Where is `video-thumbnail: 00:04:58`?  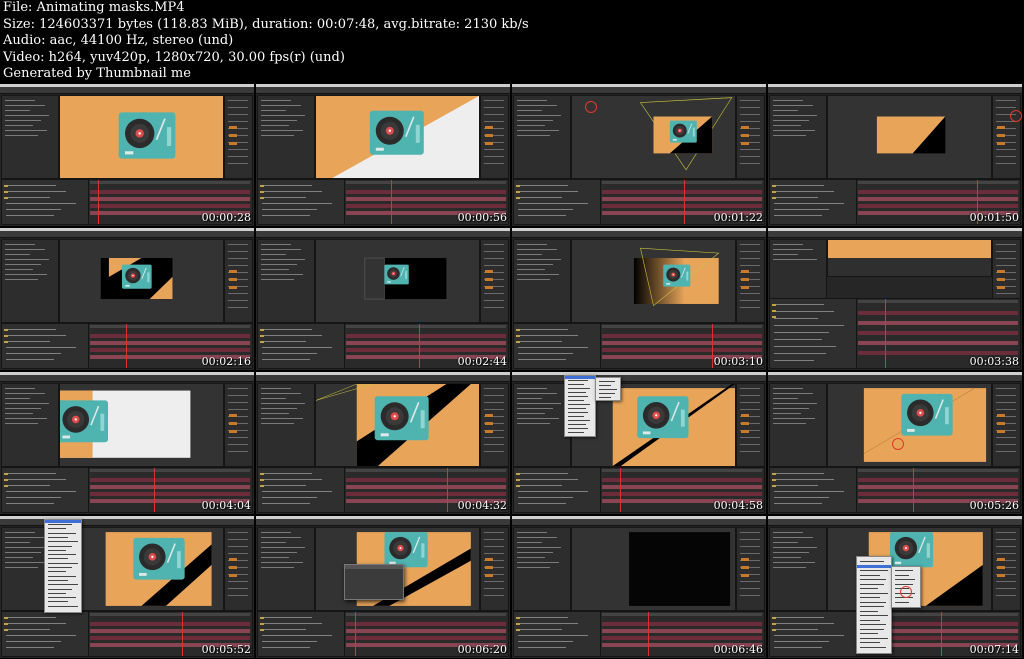
video-thumbnail: 00:04:58 is located at coordinates (639, 443).